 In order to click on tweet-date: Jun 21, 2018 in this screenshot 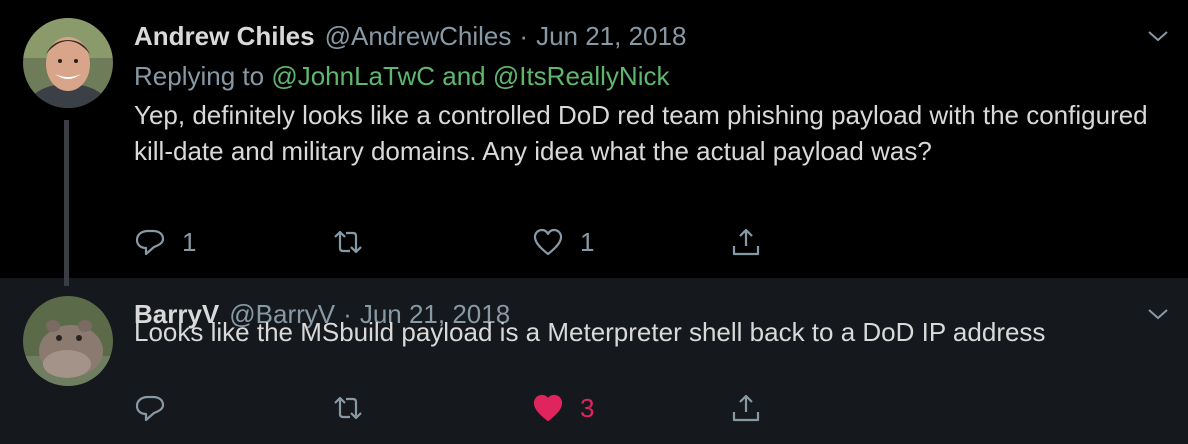, I will do `click(611, 36)`.